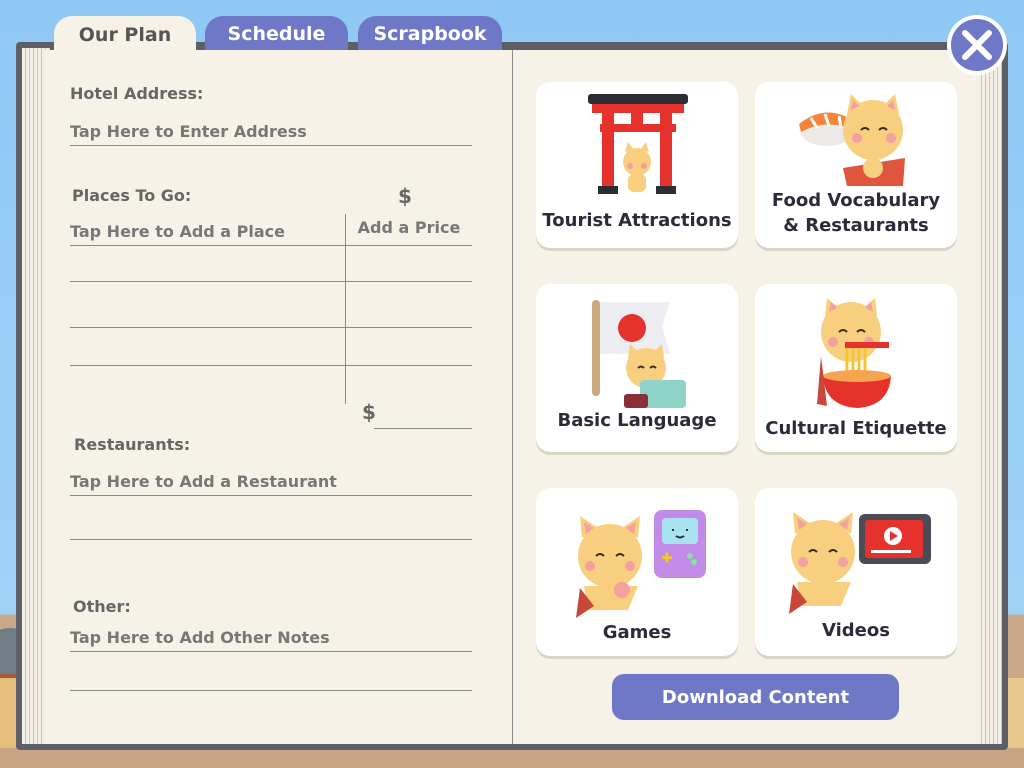  I want to click on card-label: Food Vocabulary & Restaurants, so click(856, 213).